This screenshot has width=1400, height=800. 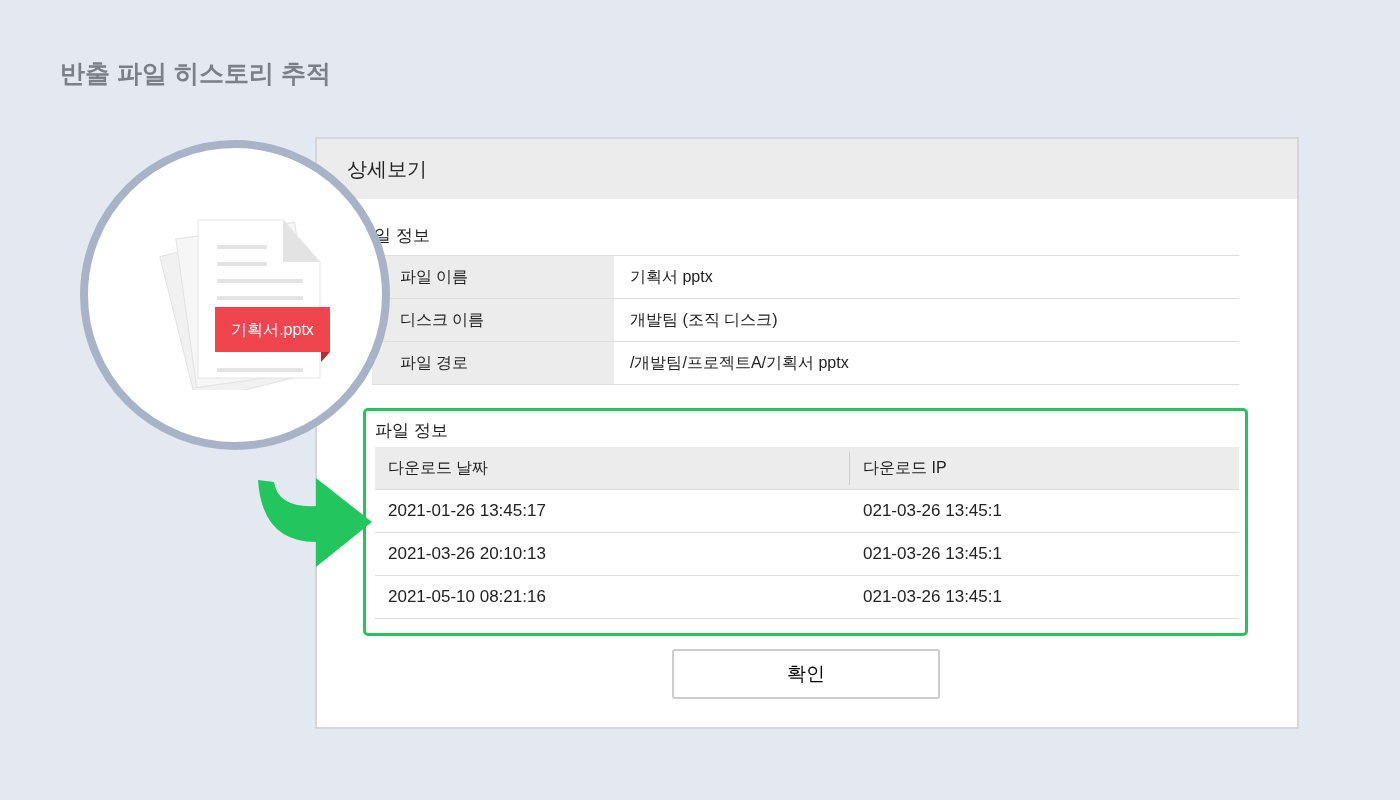 What do you see at coordinates (904, 468) in the screenshot?
I see `column-header: 다운로드 IP` at bounding box center [904, 468].